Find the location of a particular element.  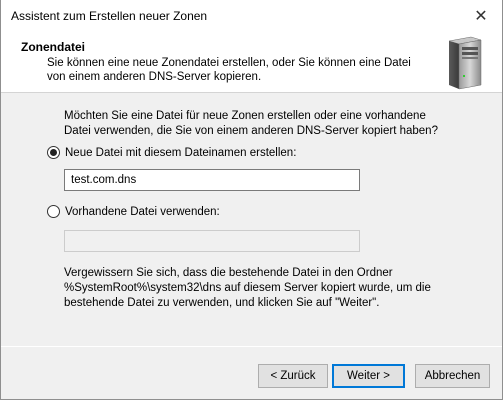

window-title: Assistent zum Erstellen neuer Zonen is located at coordinates (109, 16).